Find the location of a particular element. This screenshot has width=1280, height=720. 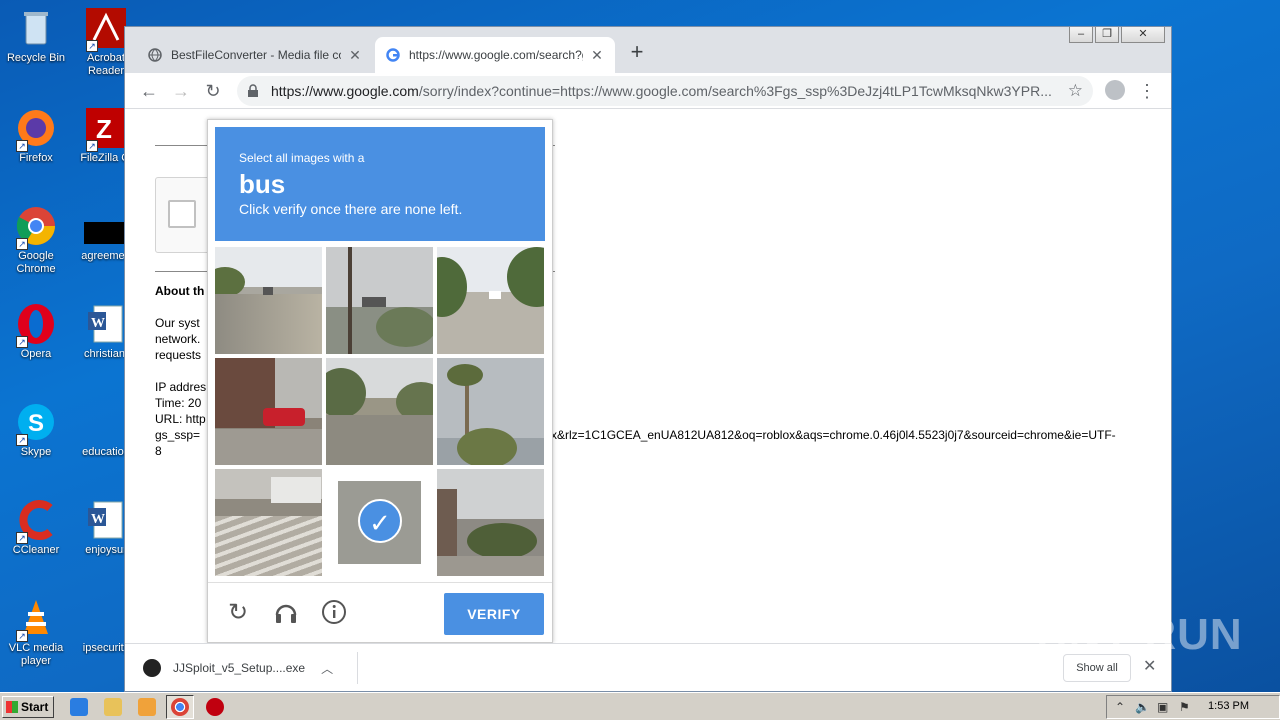

url-domain: https://www.google.com is located at coordinates (345, 91).